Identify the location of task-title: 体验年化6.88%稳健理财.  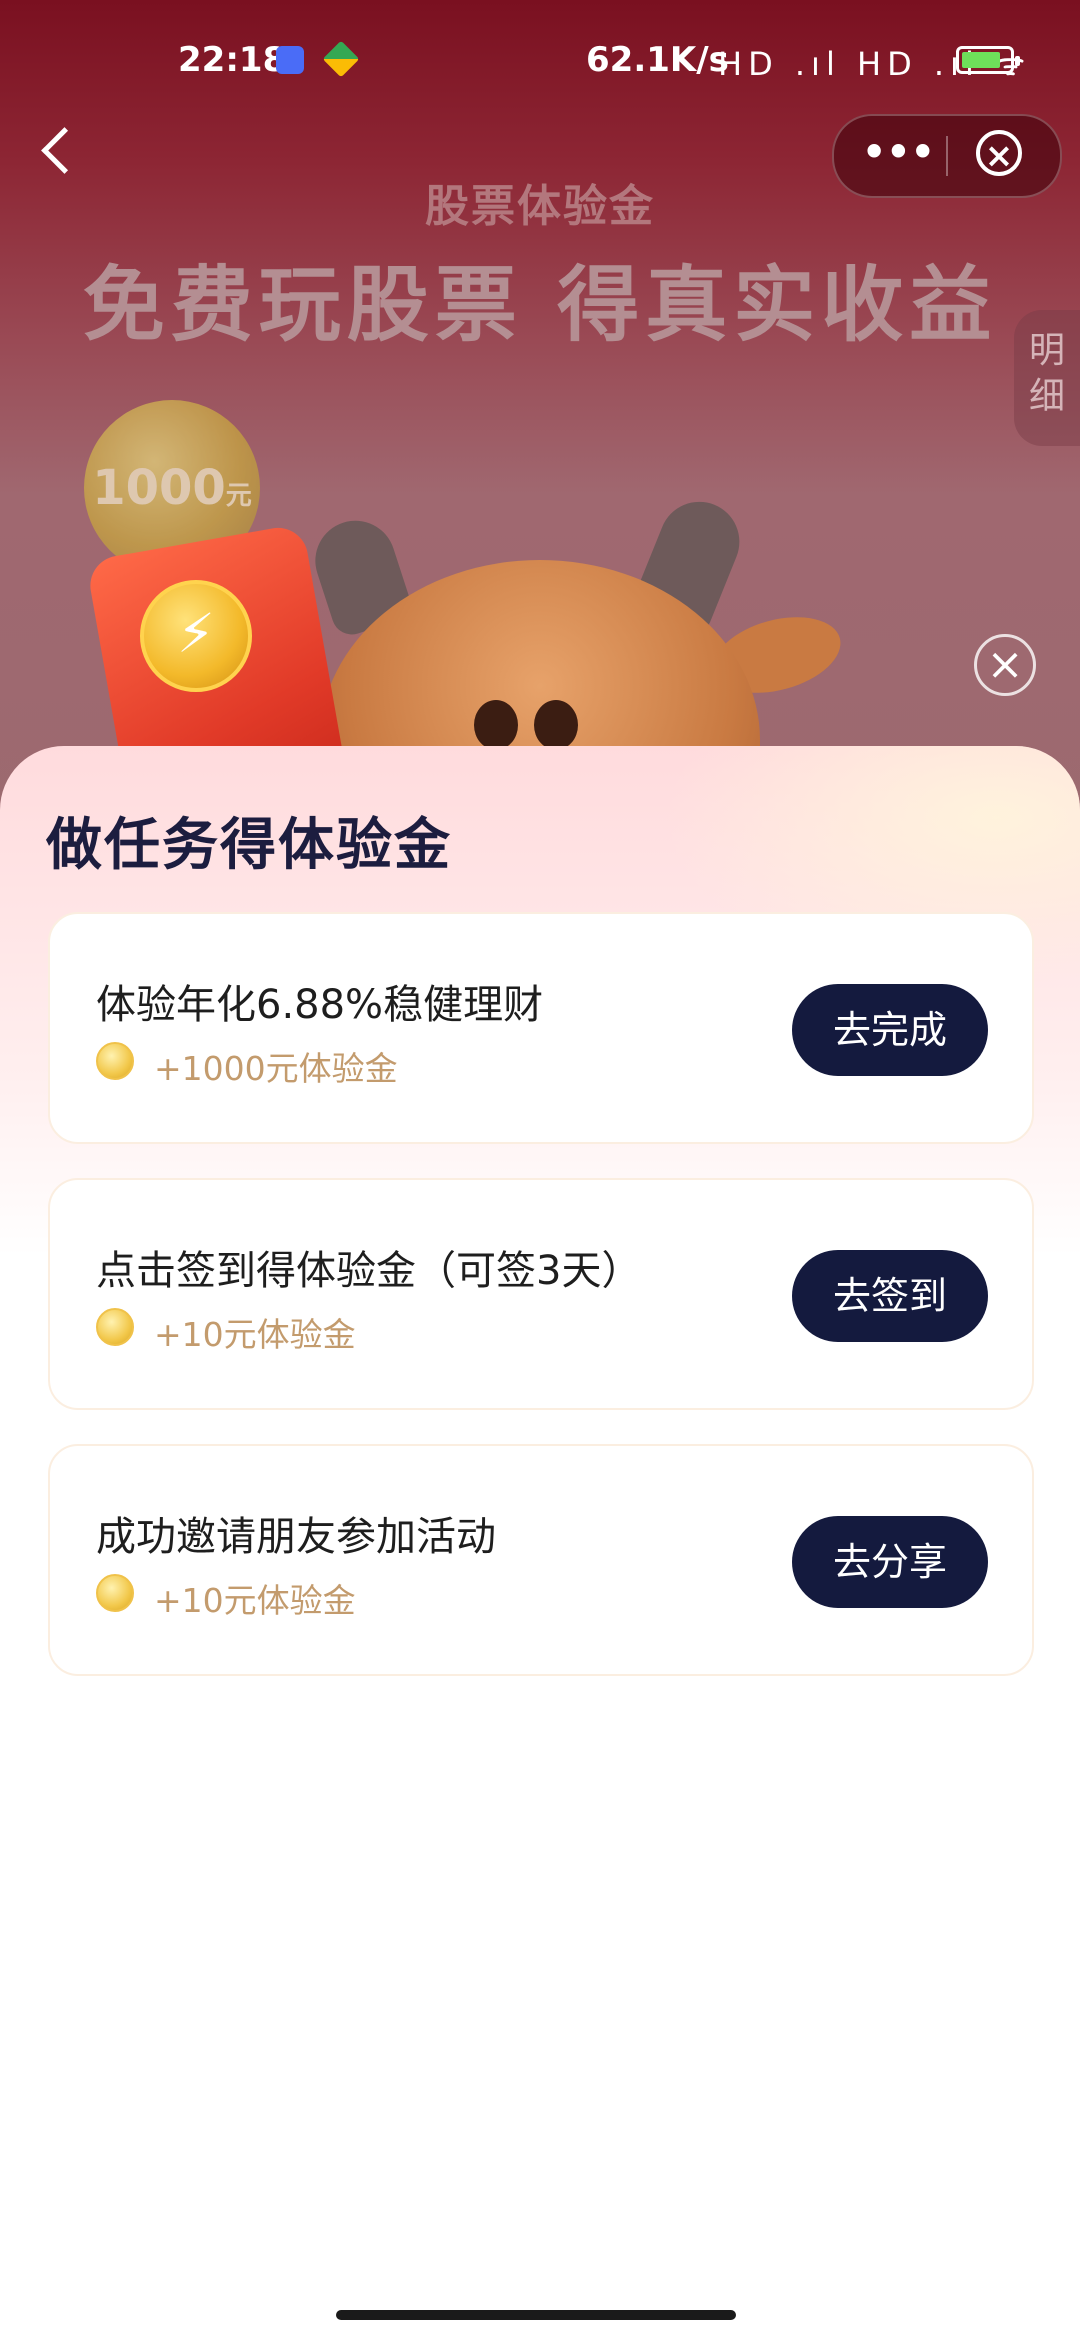
(320, 1005).